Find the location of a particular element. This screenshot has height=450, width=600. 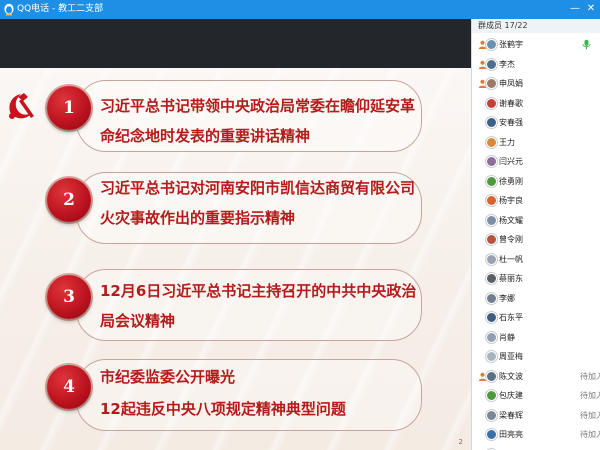

member-name: 李娜 is located at coordinates (507, 298).